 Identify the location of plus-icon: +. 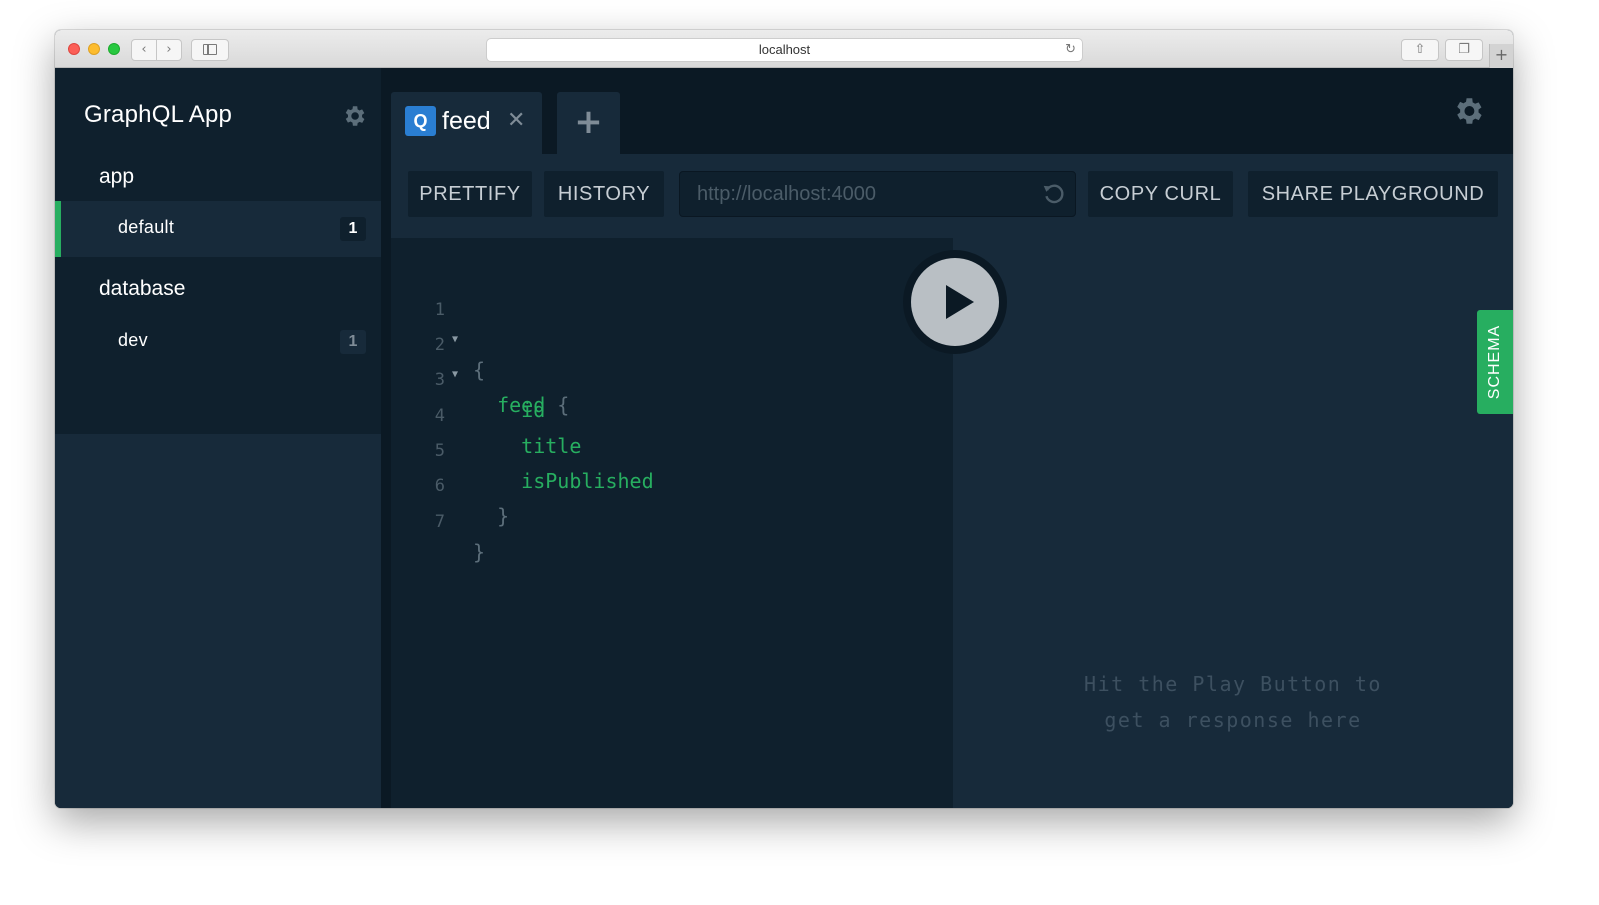
(588, 123).